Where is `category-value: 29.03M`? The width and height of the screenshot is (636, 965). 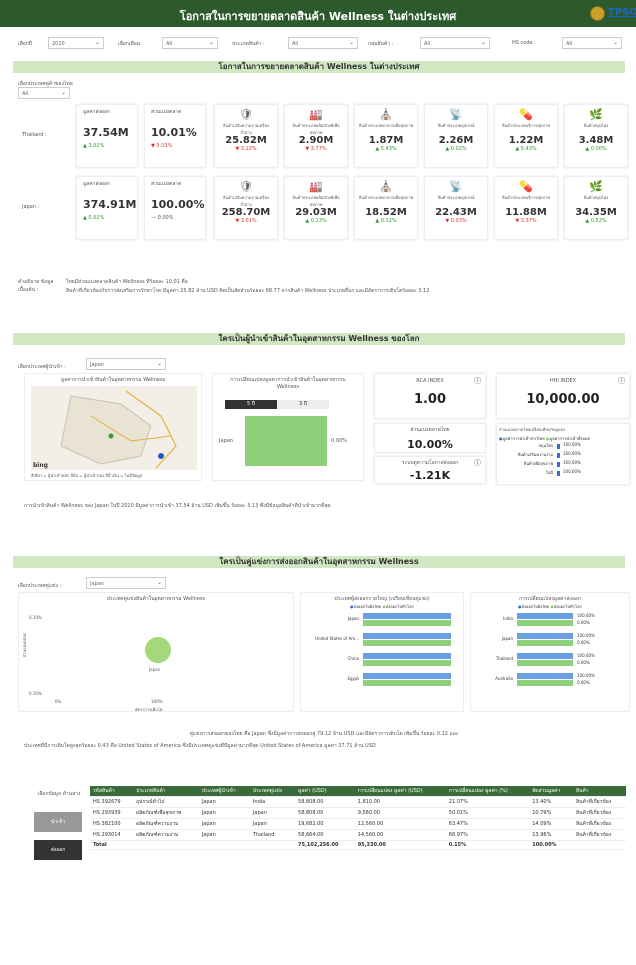
category-value: 29.03M is located at coordinates (316, 212).